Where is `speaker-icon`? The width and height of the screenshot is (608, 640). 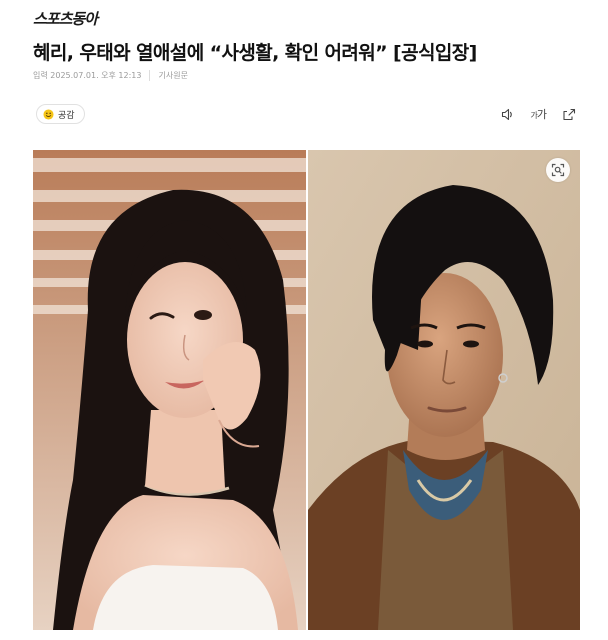 speaker-icon is located at coordinates (506, 114).